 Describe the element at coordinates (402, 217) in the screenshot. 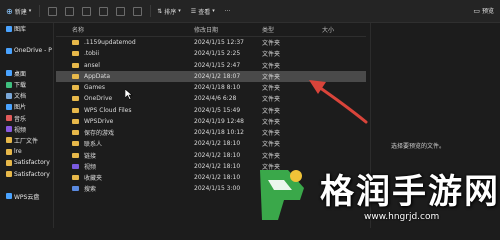

I see `watermark-url: www.hngrjd.com` at that location.